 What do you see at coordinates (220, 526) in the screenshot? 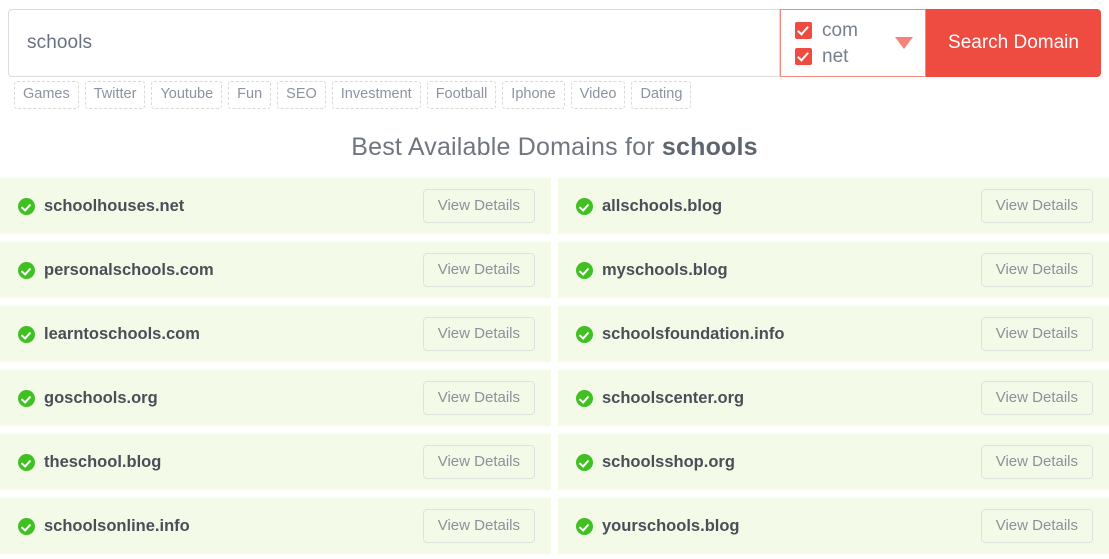
I see `domain-cell: schoolsonline.info` at bounding box center [220, 526].